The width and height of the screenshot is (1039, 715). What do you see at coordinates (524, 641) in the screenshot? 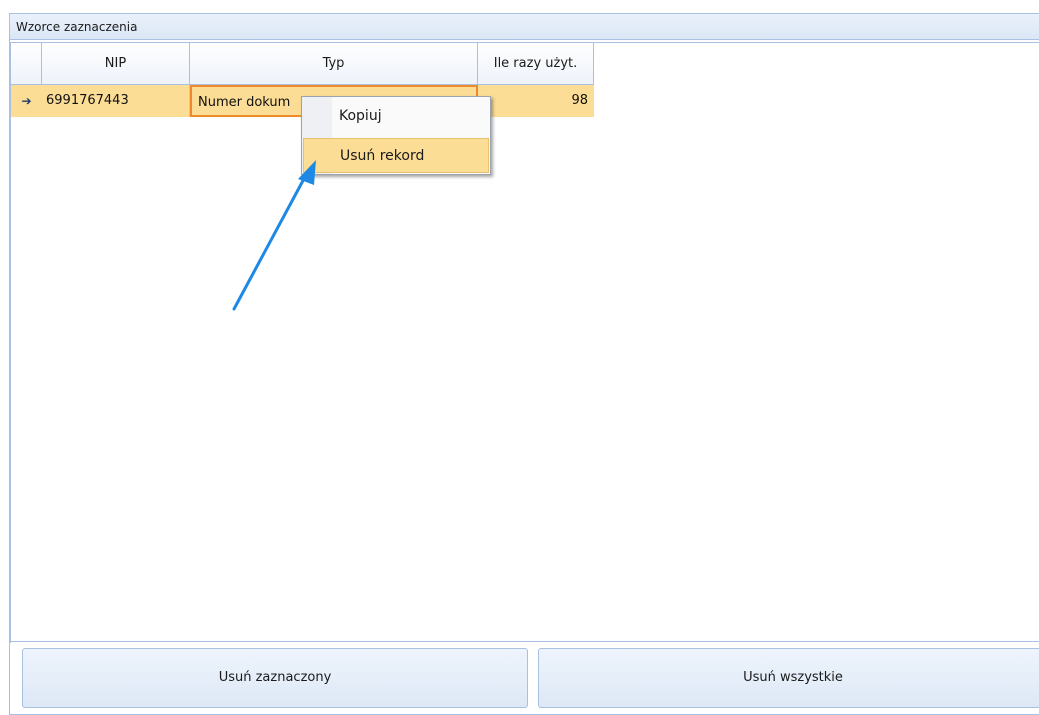
I see `grid-divider` at bounding box center [524, 641].